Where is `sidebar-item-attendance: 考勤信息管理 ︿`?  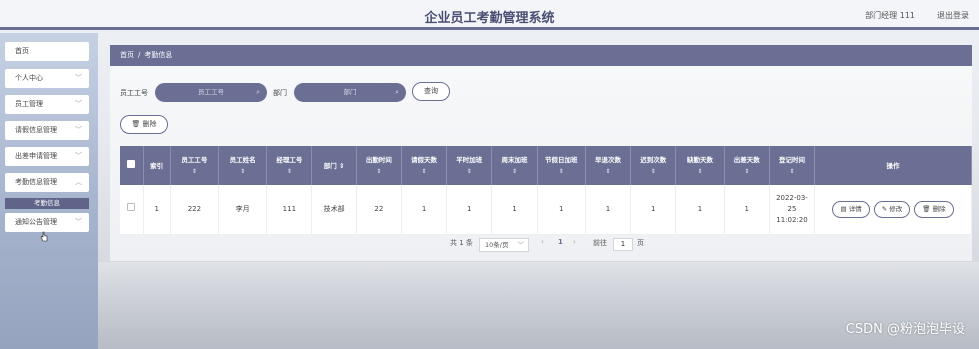 sidebar-item-attendance: 考勤信息管理 ︿ is located at coordinates (47, 182).